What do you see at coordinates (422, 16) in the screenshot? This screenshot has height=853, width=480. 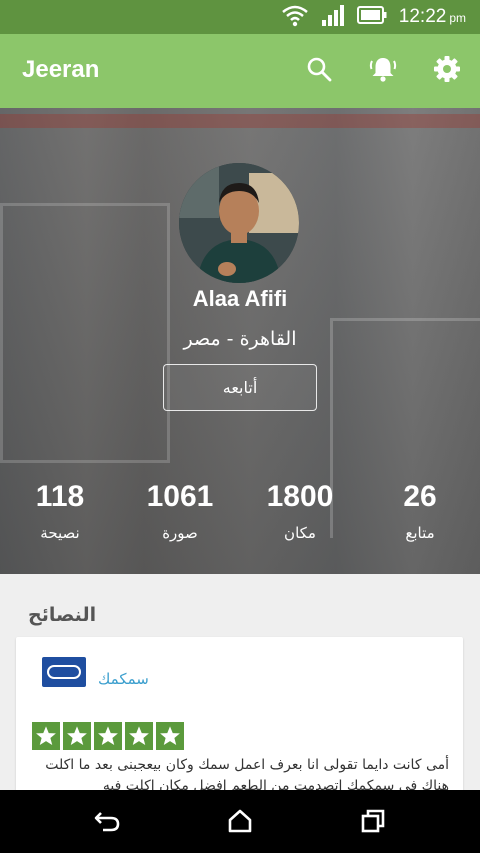 I see `clock-time: 12:22` at bounding box center [422, 16].